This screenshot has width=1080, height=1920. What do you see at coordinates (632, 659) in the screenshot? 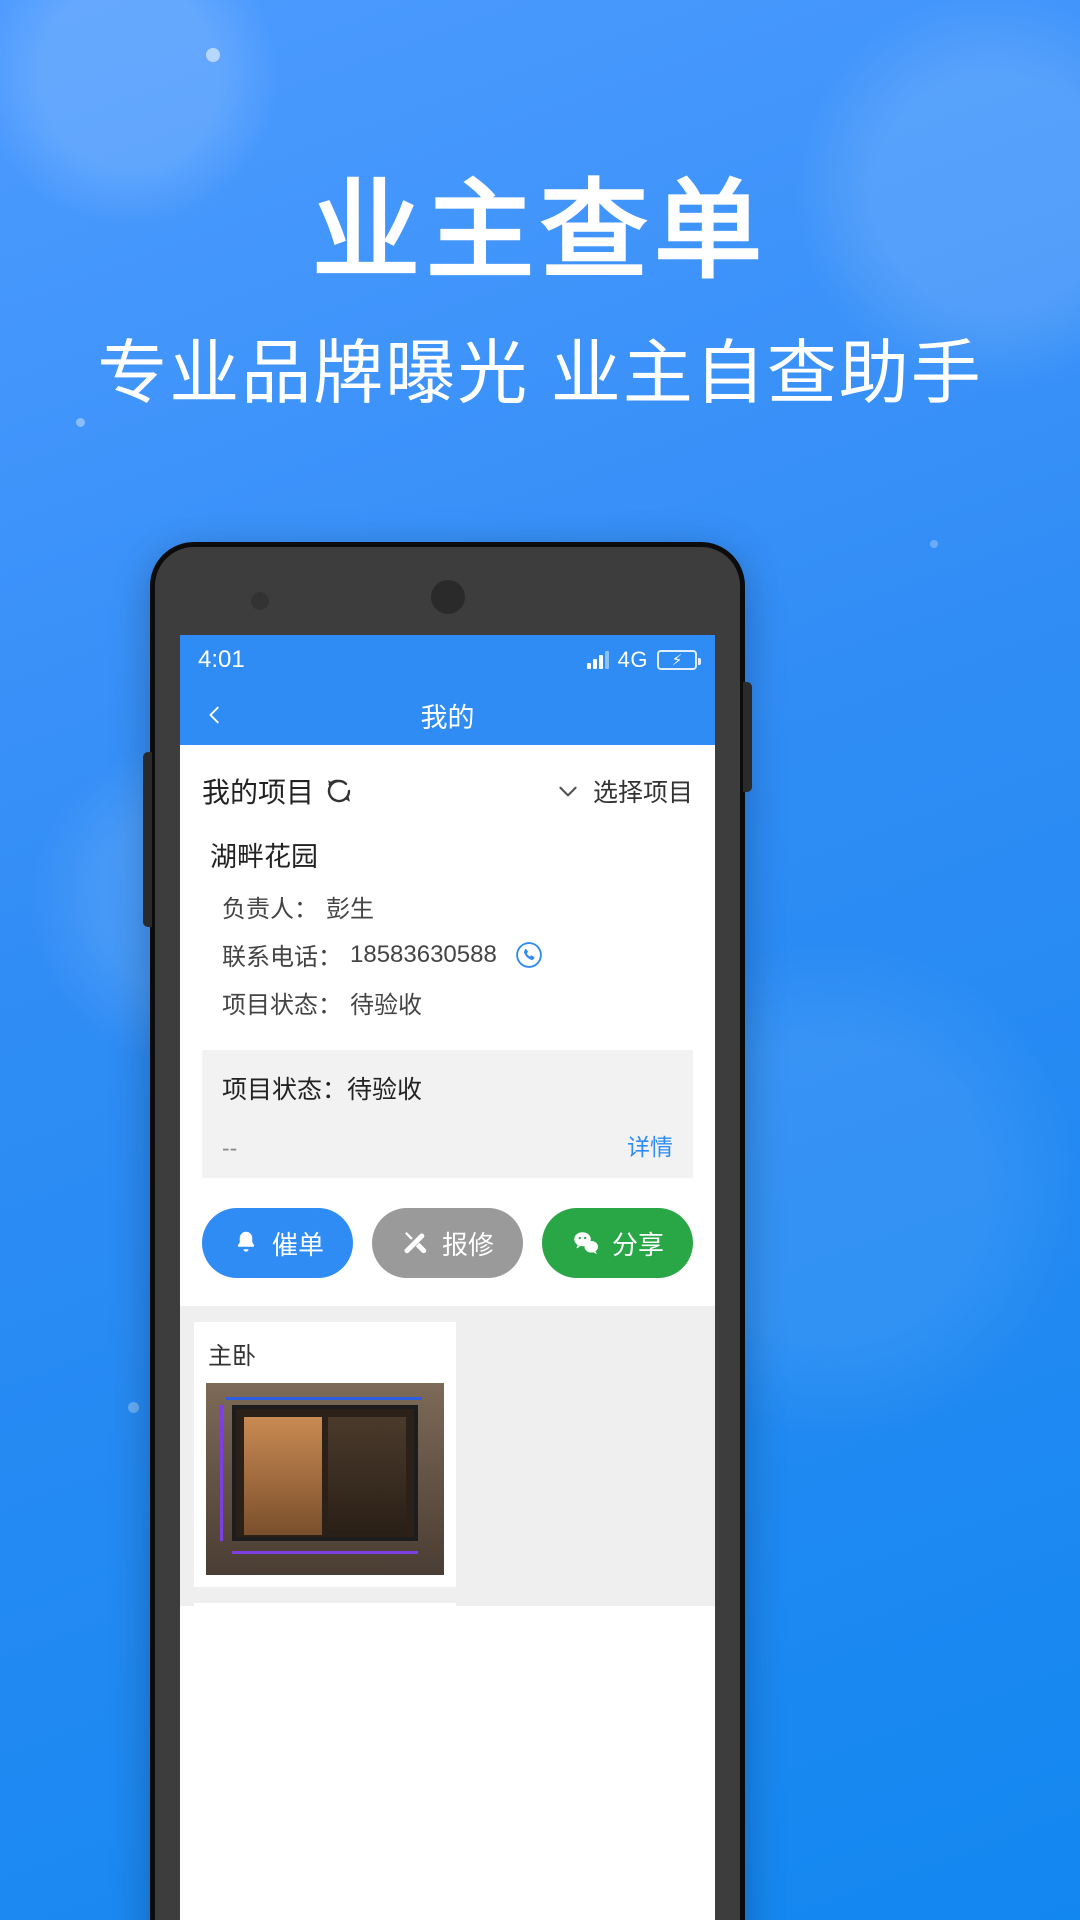
I see `network-type-label: 4G` at bounding box center [632, 659].